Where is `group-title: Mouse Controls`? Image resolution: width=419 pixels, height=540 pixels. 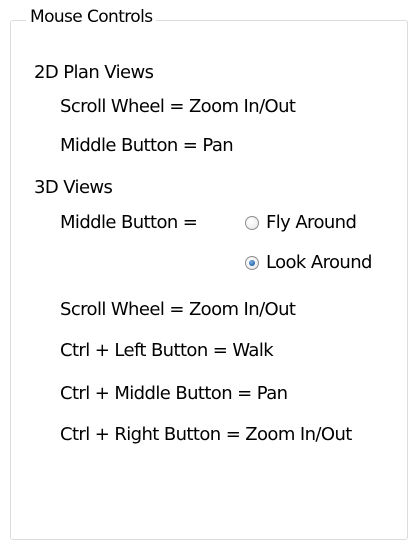
group-title: Mouse Controls is located at coordinates (91, 17).